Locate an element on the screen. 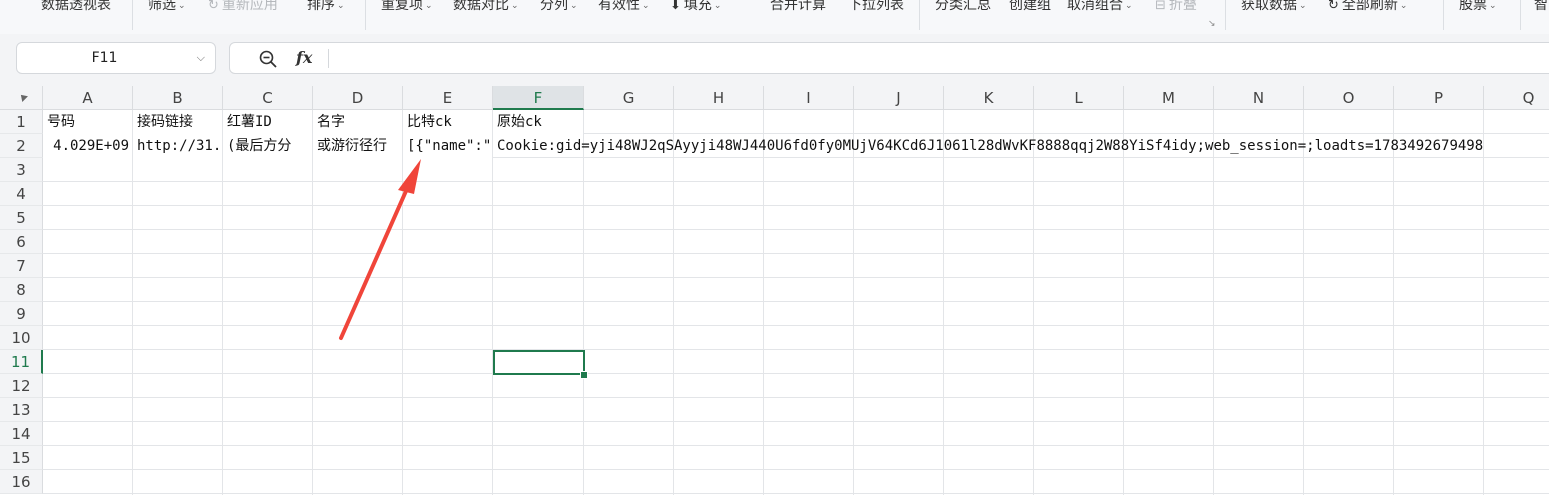  name-box: F11 ⌵ is located at coordinates (116, 58).